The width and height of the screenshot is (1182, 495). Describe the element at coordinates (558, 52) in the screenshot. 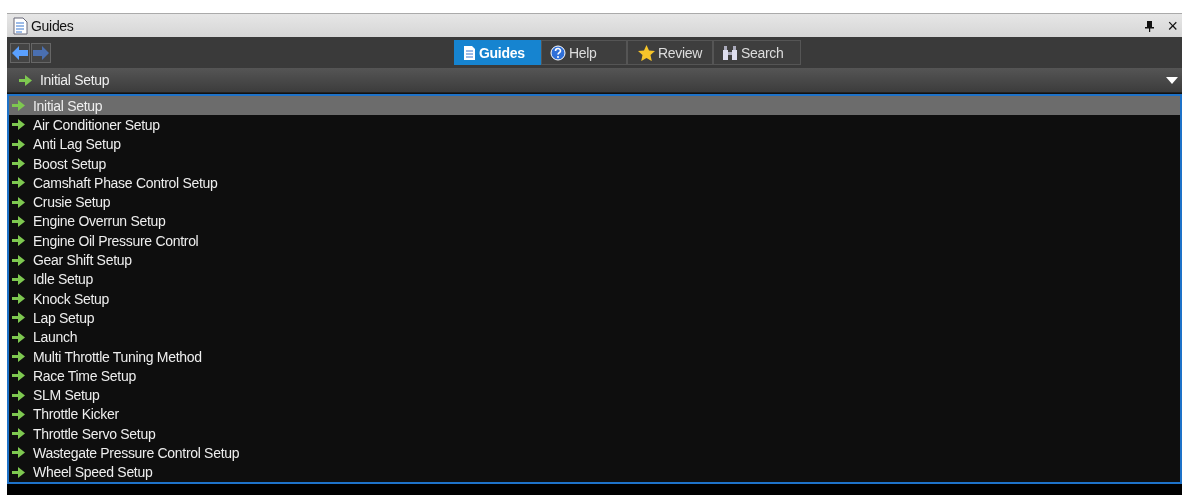

I see `help-icon` at that location.